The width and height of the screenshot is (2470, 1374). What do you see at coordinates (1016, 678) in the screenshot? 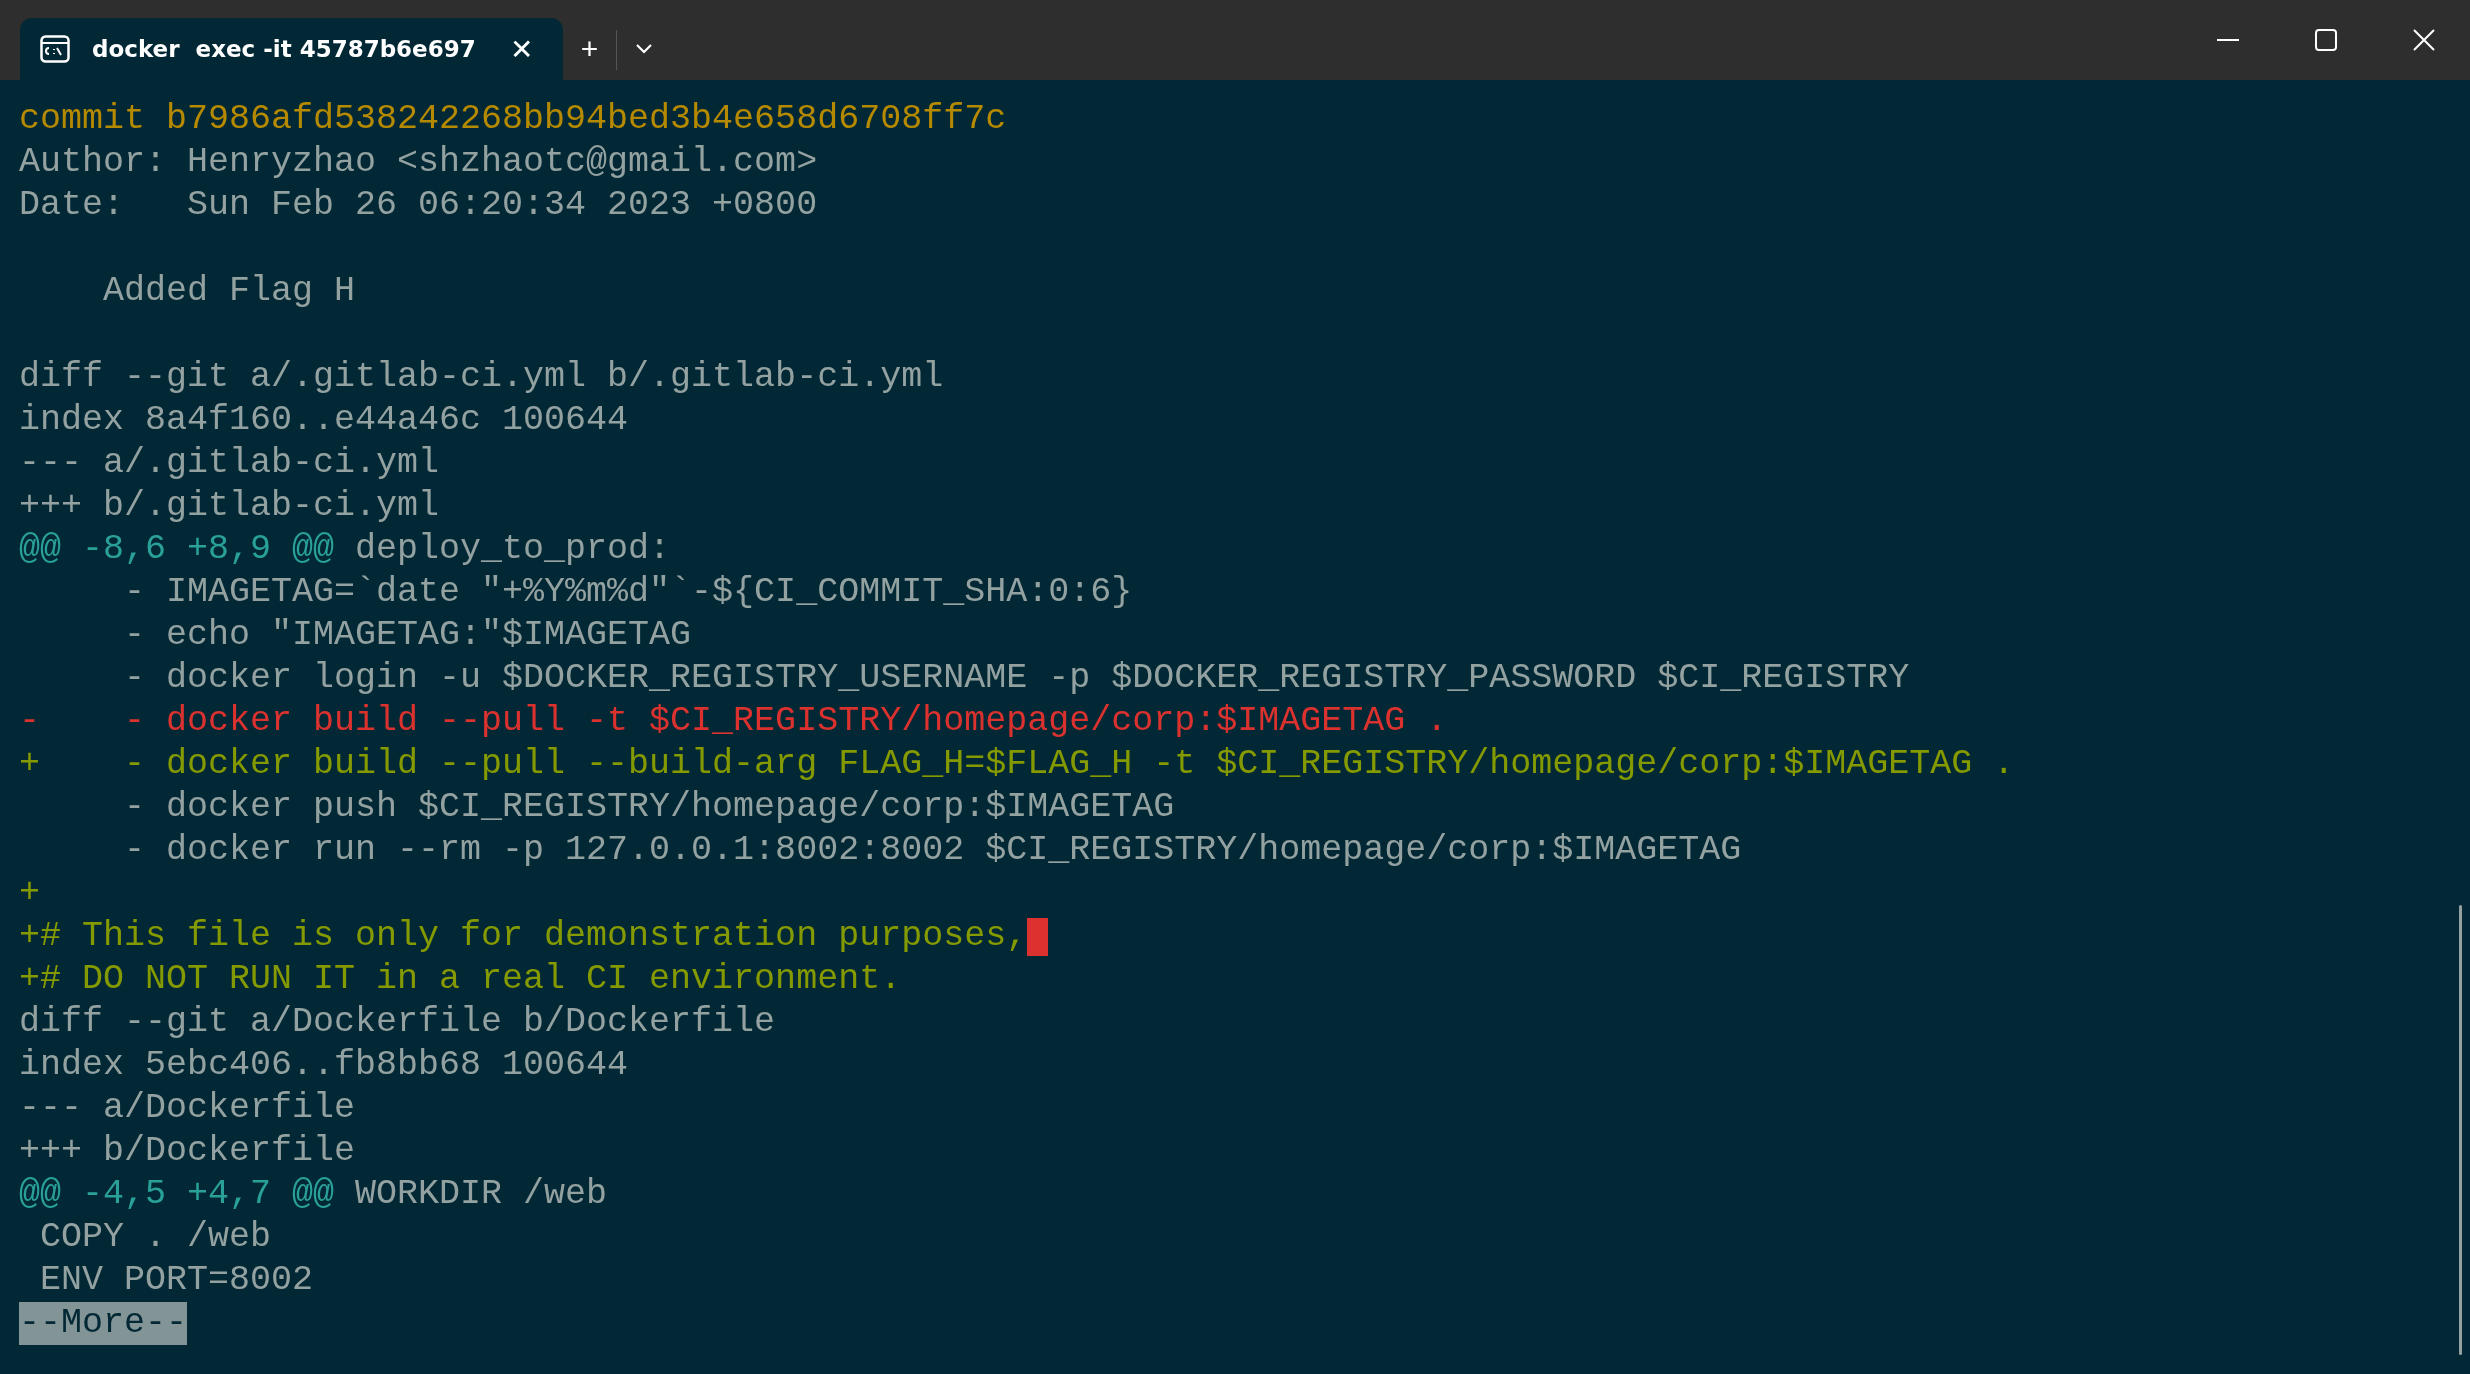
I see `terminal-text: - docker login -u $DOCKER_REGISTRY_USERNAME -p $DOCKER_REGISTRY_PASSWORD $CI_REGISTRY` at bounding box center [1016, 678].